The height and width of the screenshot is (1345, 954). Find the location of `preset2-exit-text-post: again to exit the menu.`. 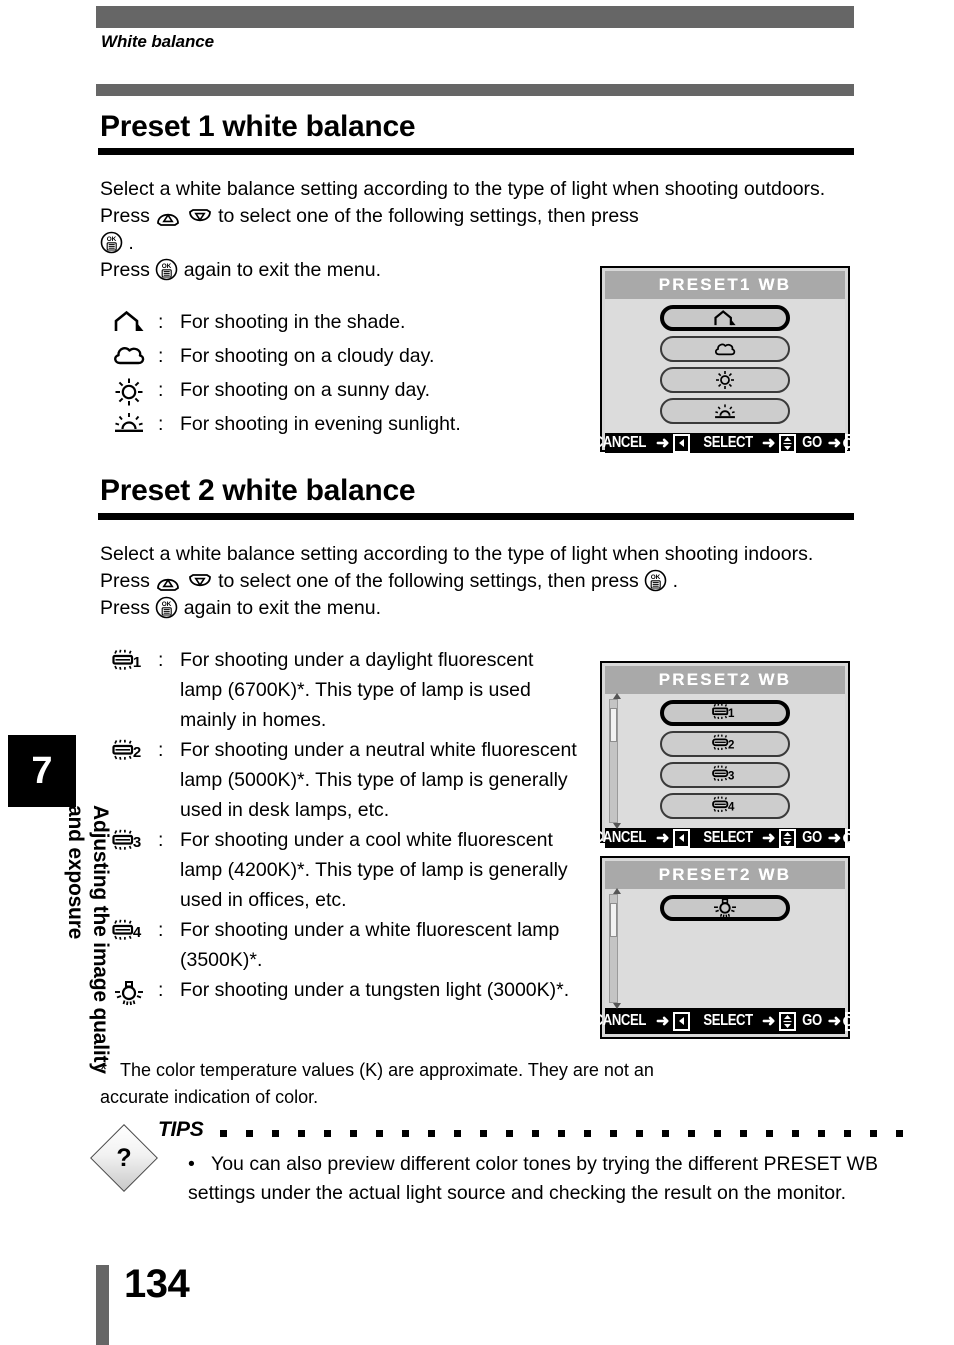

preset2-exit-text-post: again to exit the menu. is located at coordinates (282, 608).